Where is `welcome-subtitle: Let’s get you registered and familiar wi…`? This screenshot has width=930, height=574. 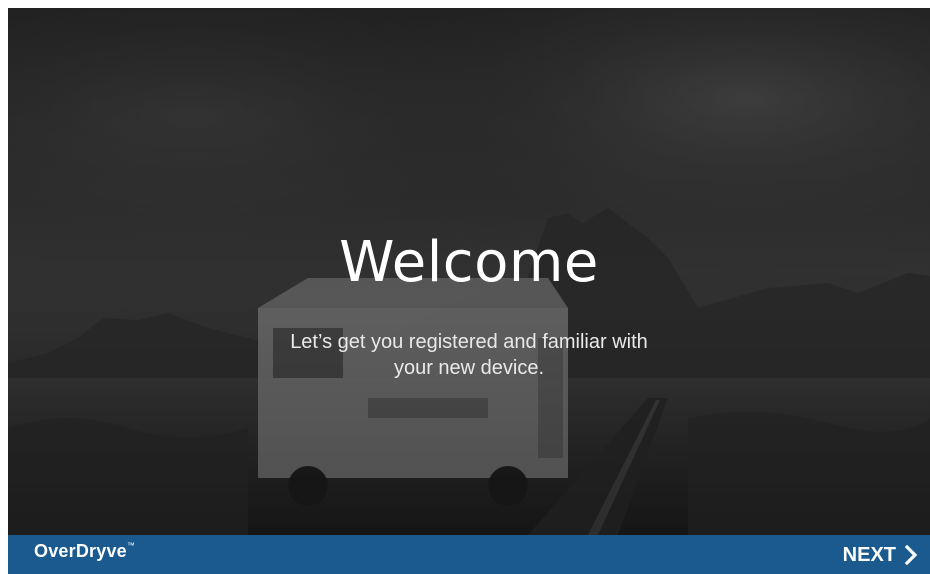
welcome-subtitle: Let’s get you registered and familiar wi… is located at coordinates (469, 355).